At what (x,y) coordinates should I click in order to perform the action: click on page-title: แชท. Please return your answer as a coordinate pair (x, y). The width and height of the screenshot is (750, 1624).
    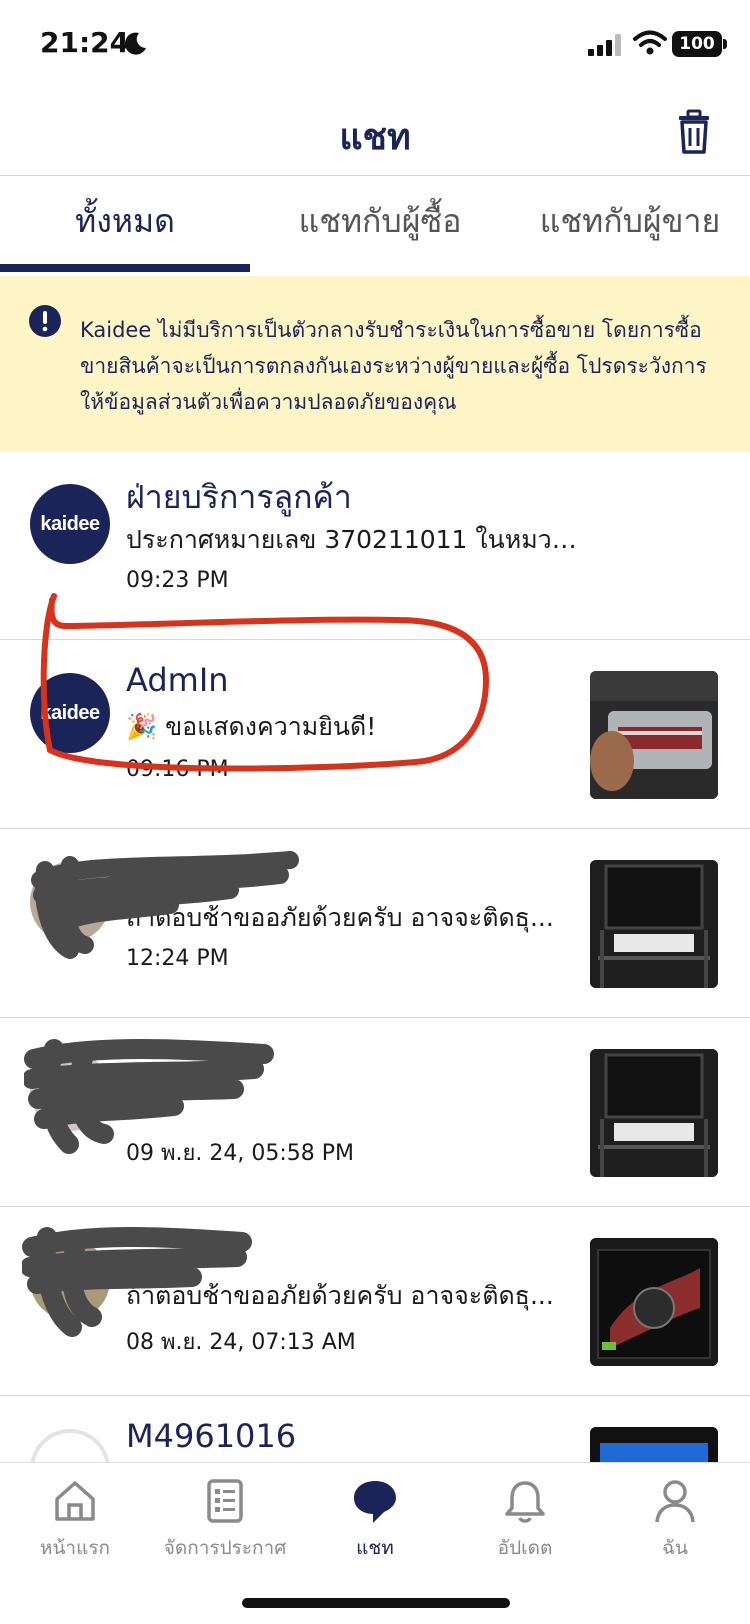
    Looking at the image, I should click on (375, 137).